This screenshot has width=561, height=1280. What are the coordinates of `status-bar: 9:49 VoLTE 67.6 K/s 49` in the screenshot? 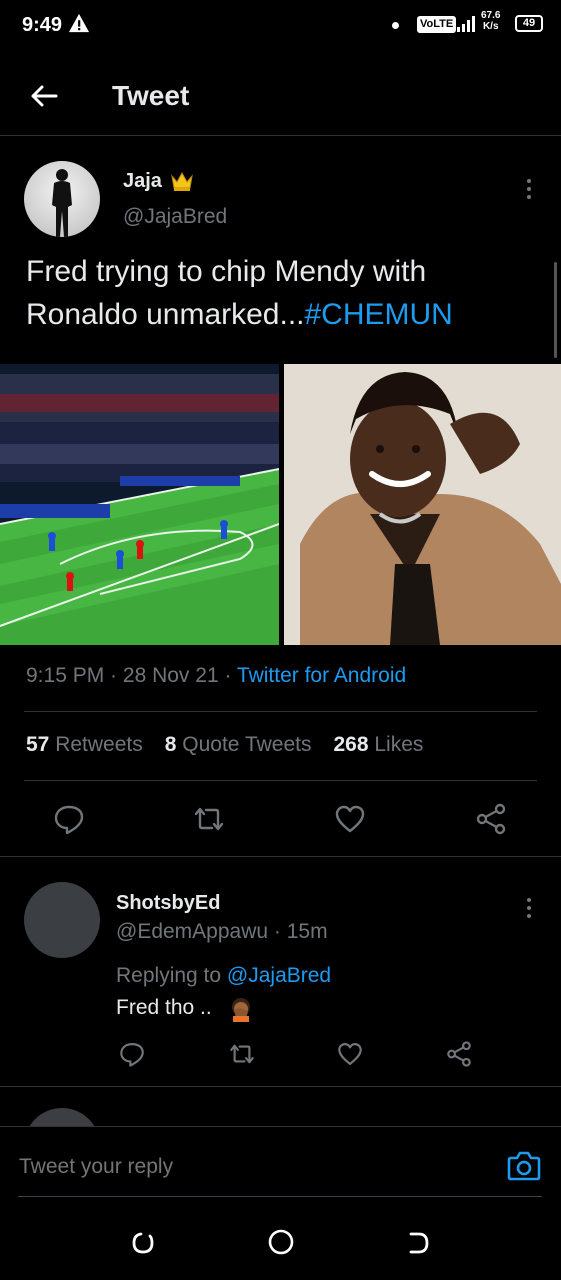 It's located at (280, 26).